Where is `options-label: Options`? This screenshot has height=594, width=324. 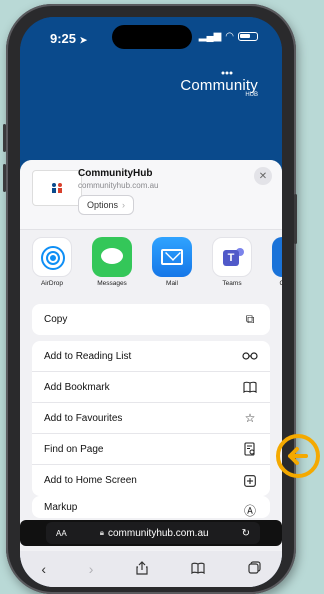
options-label: Options is located at coordinates (103, 205).